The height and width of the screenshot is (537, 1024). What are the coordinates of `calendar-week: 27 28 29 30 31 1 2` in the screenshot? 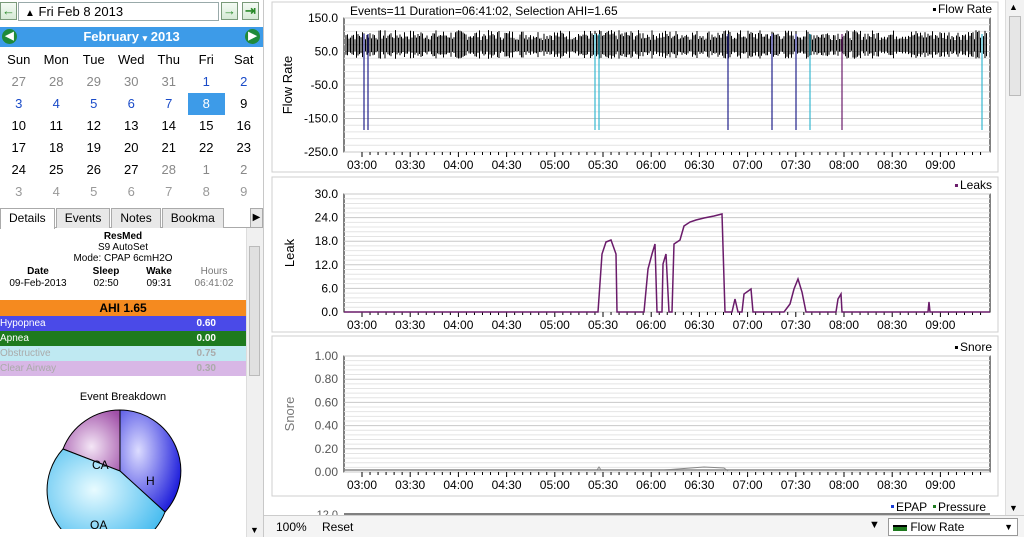 It's located at (131, 82).